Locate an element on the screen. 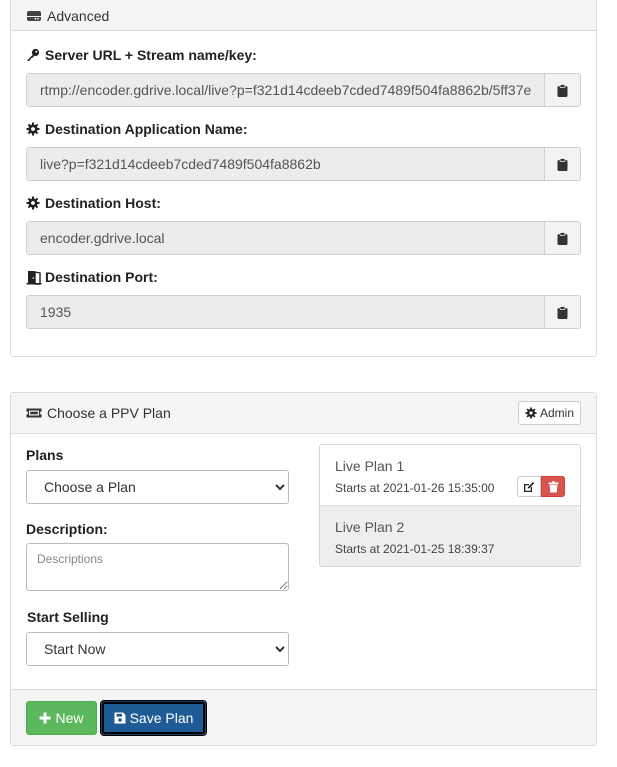  ppv-header: Choose a PPV Plan Admin is located at coordinates (303, 413).